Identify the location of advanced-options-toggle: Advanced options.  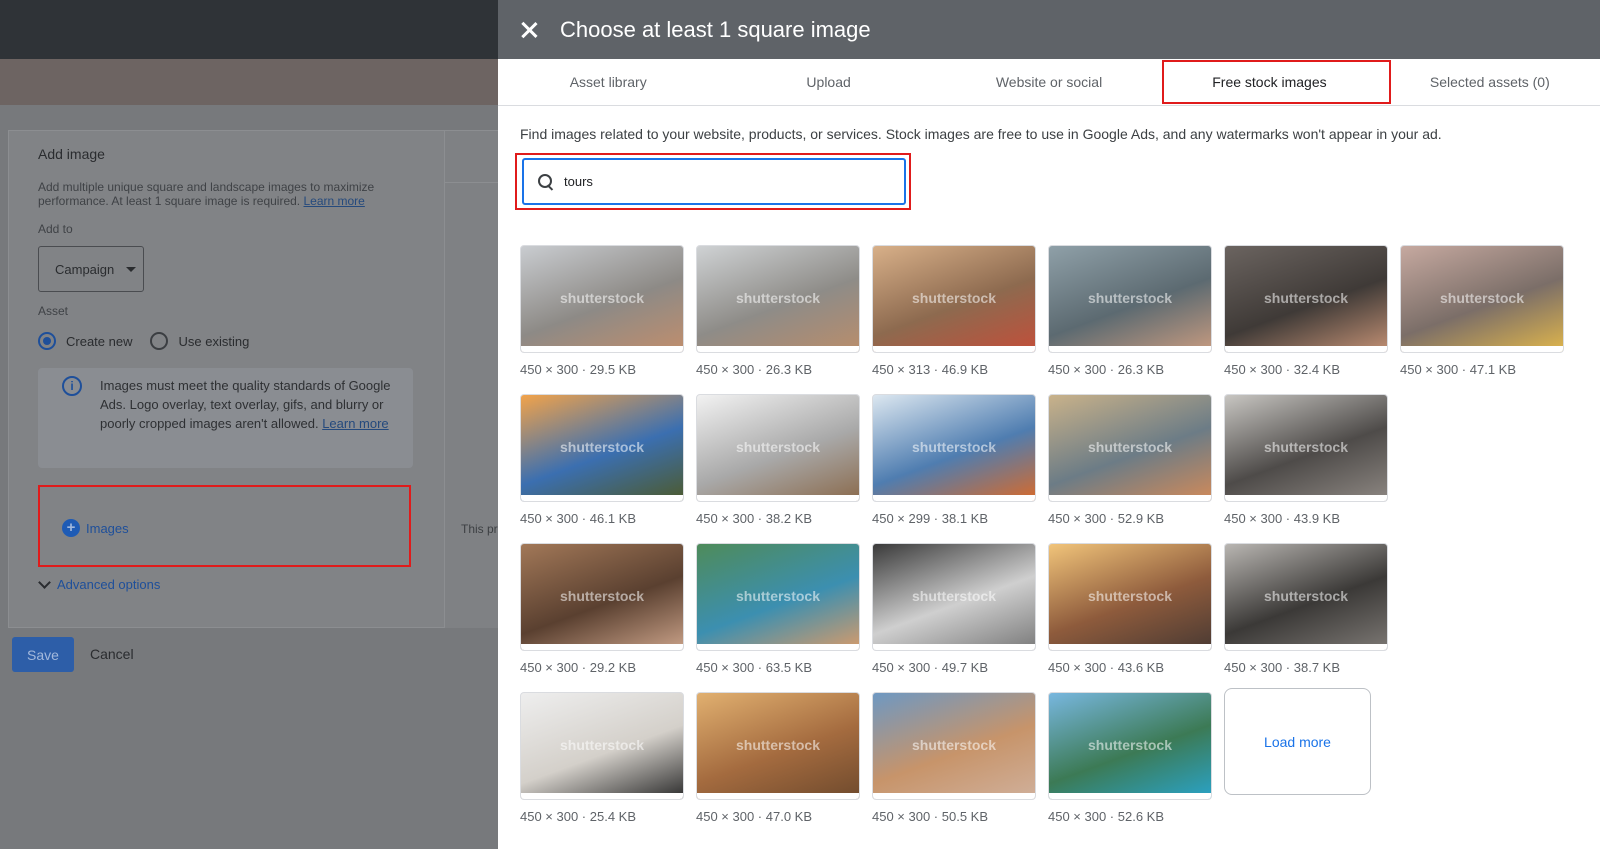
(99, 584).